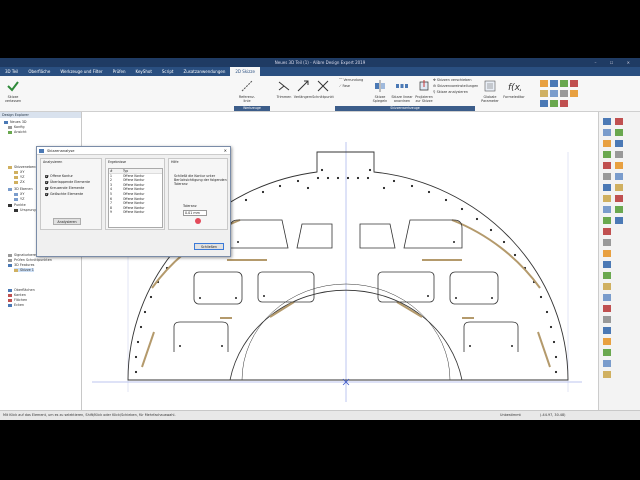  What do you see at coordinates (607, 154) in the screenshot?
I see `circle-tool-icon` at bounding box center [607, 154].